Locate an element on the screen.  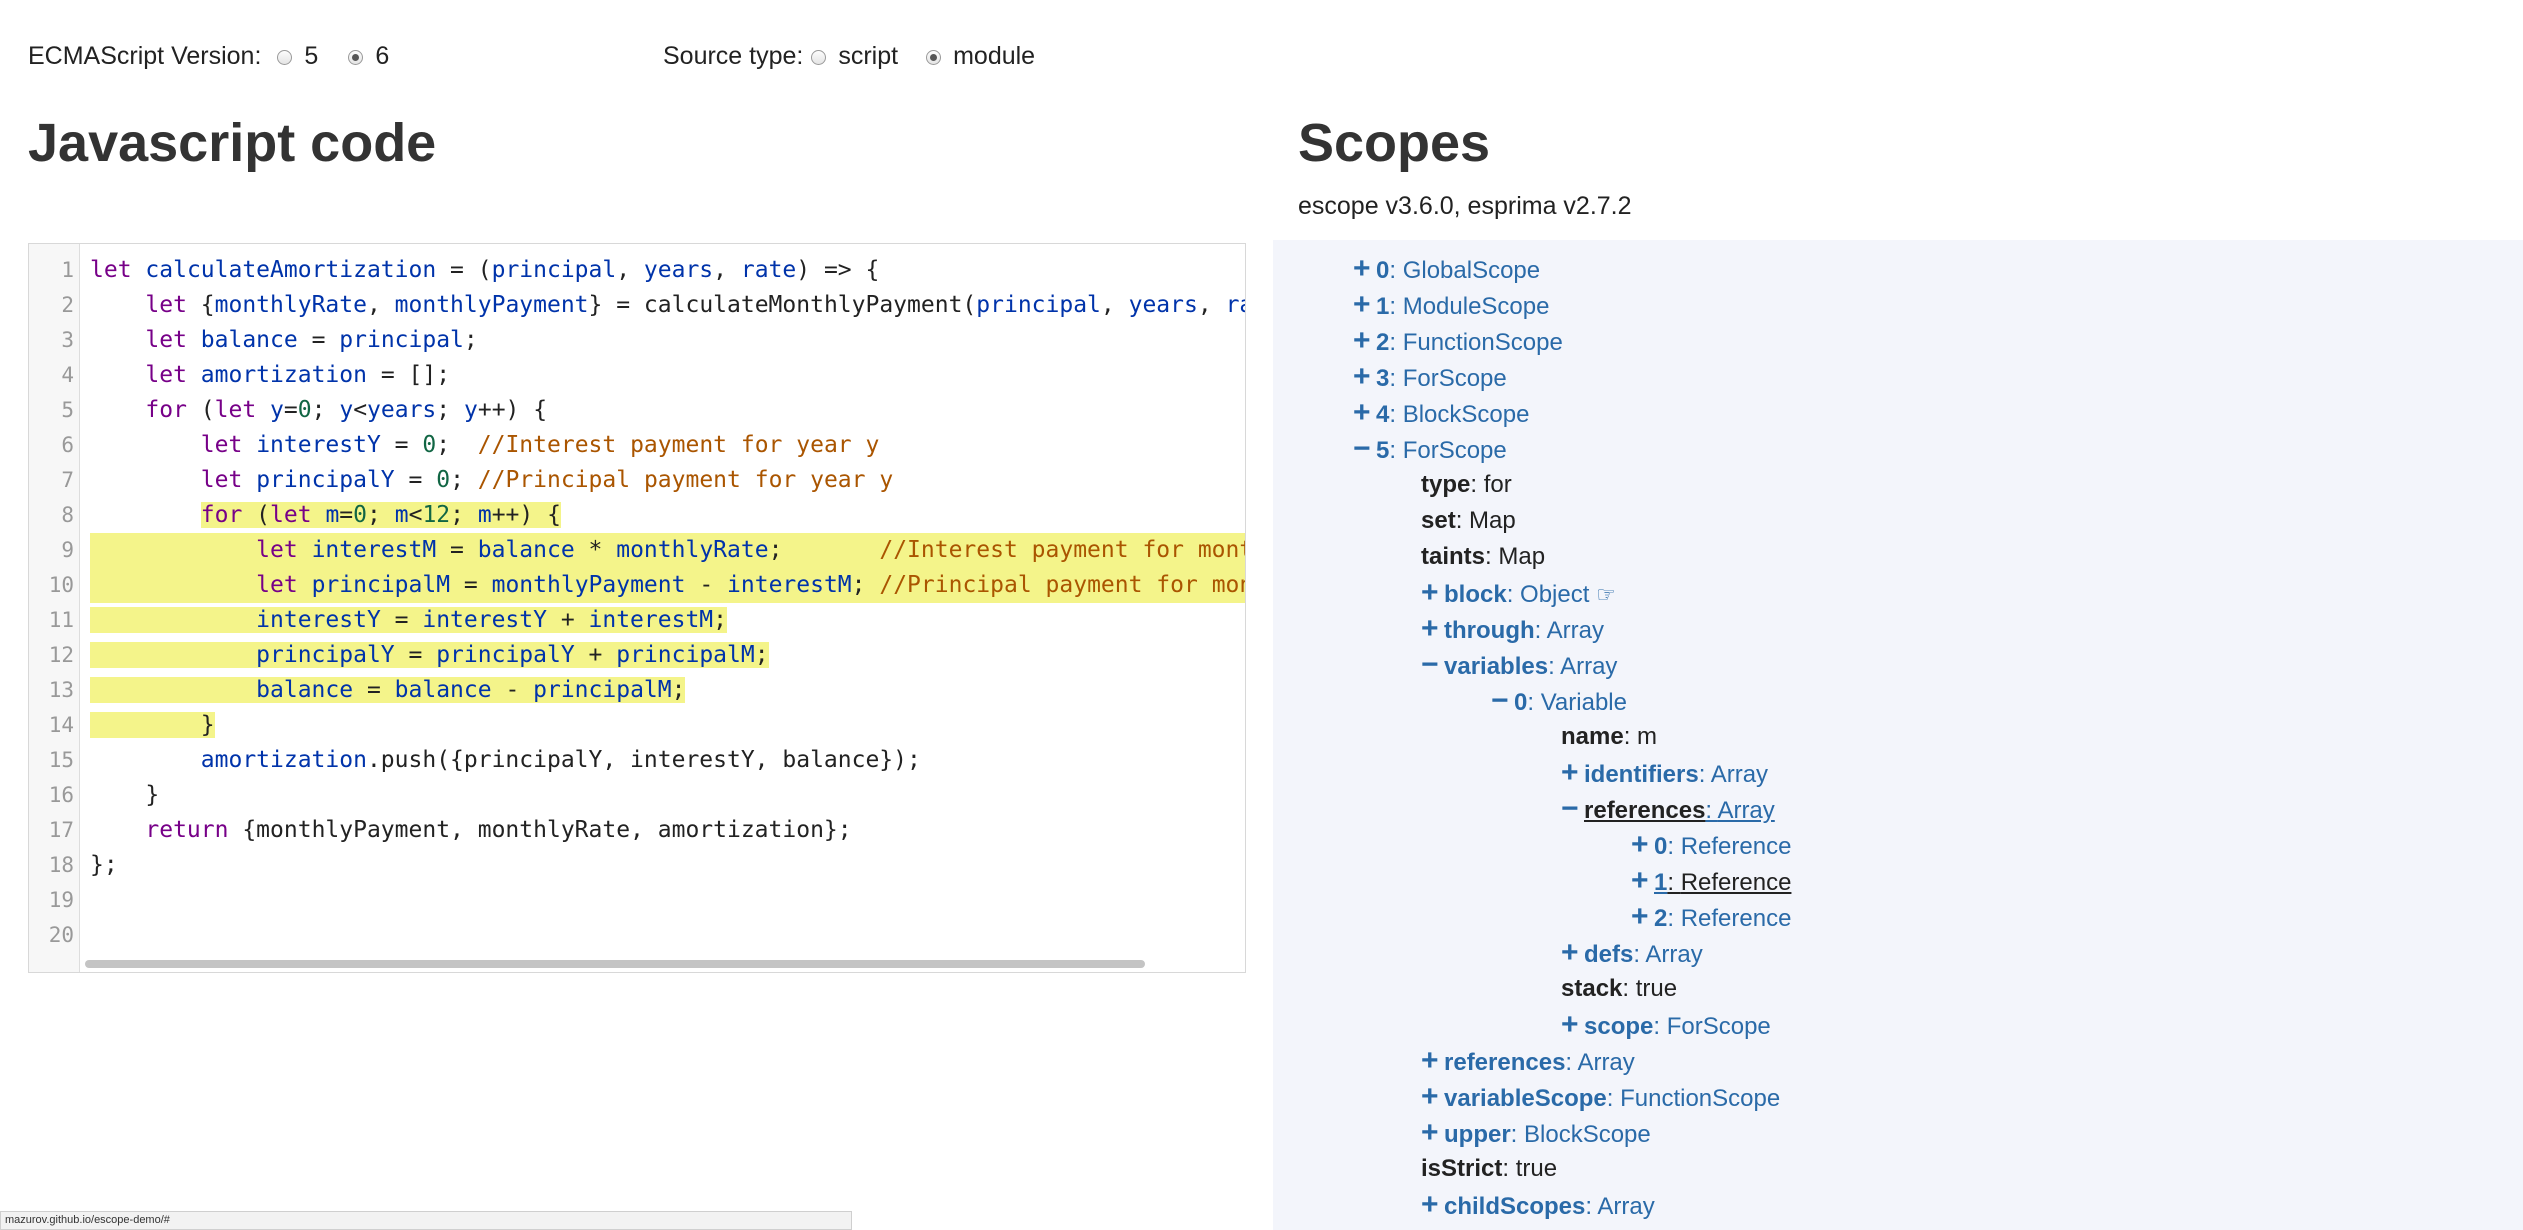
line-number: 12 is located at coordinates (61, 655).